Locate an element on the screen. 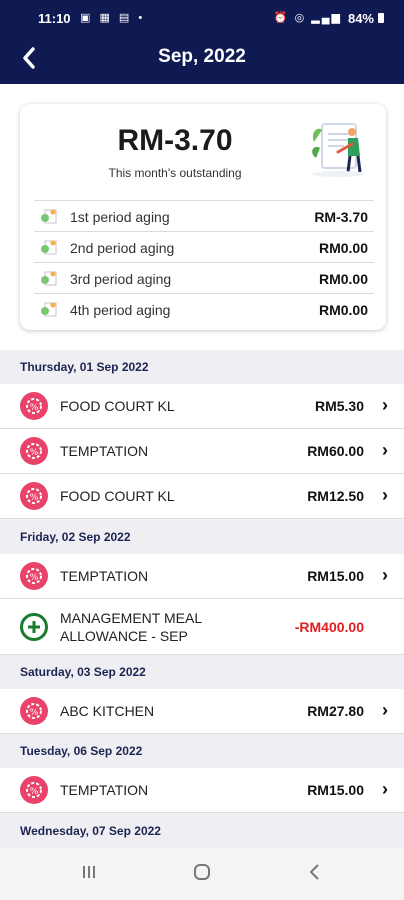 Image resolution: width=404 pixels, height=900 pixels. top-bar: 11:10 ▣ ▦ ▤ • ⏰ ◎ ▂▄▆ 84% Sep, 2022 is located at coordinates (202, 42).